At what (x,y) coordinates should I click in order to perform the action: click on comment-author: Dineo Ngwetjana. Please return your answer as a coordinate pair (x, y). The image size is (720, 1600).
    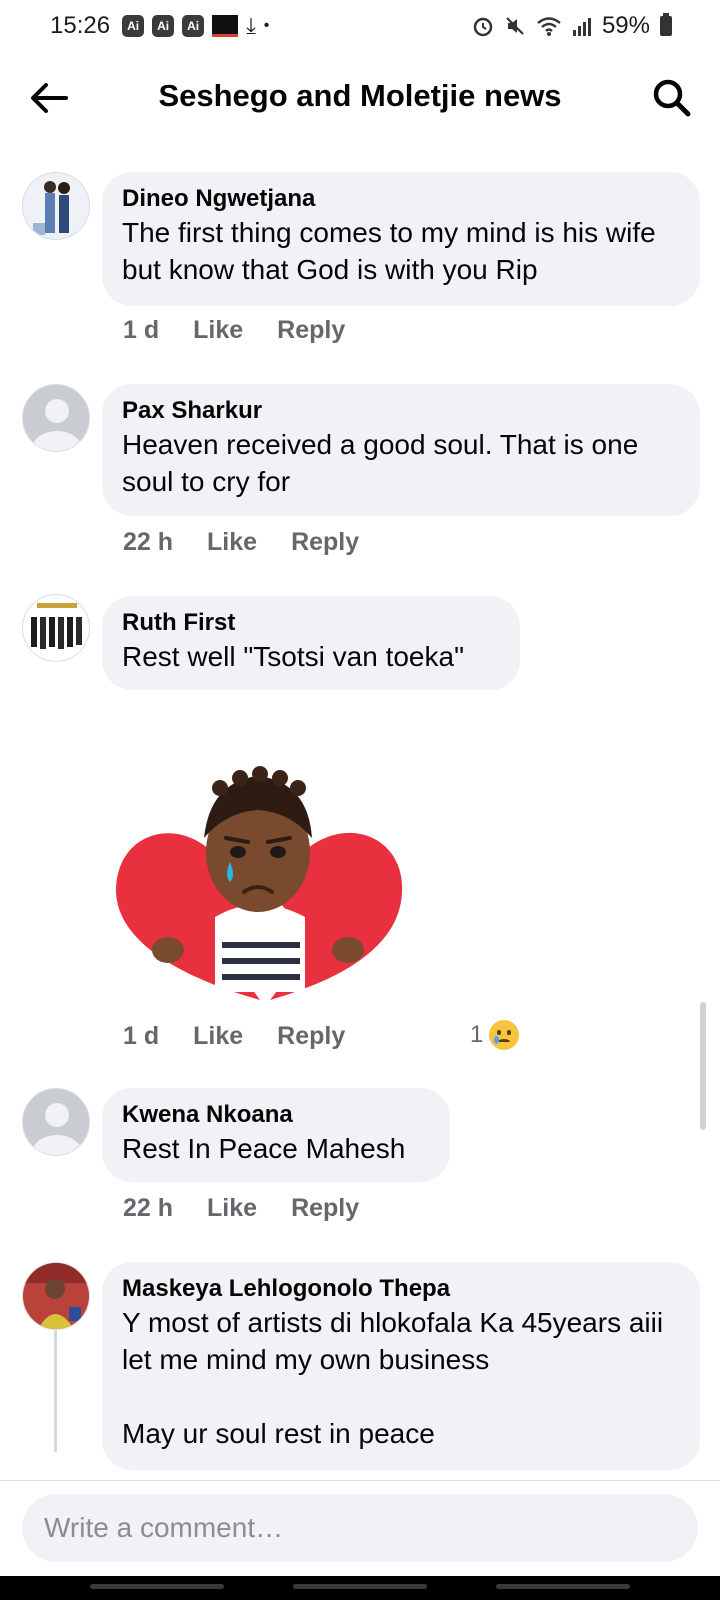
    Looking at the image, I should click on (401, 199).